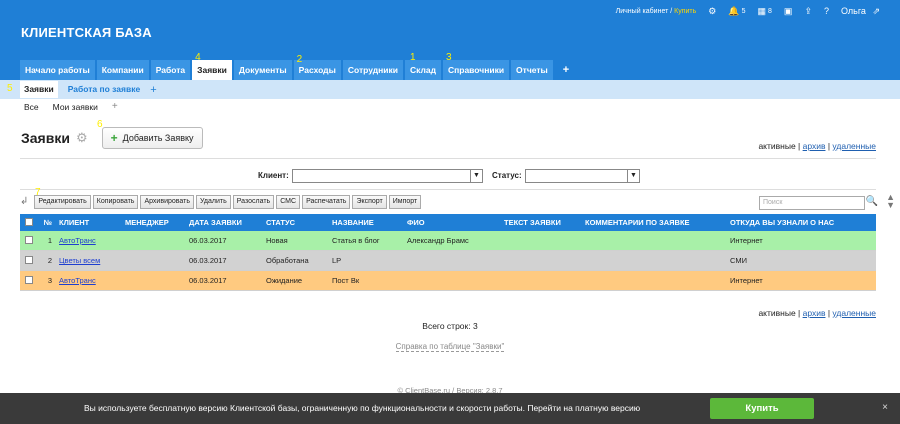 The width and height of the screenshot is (900, 424). I want to click on tab-work: Работа, so click(170, 70).